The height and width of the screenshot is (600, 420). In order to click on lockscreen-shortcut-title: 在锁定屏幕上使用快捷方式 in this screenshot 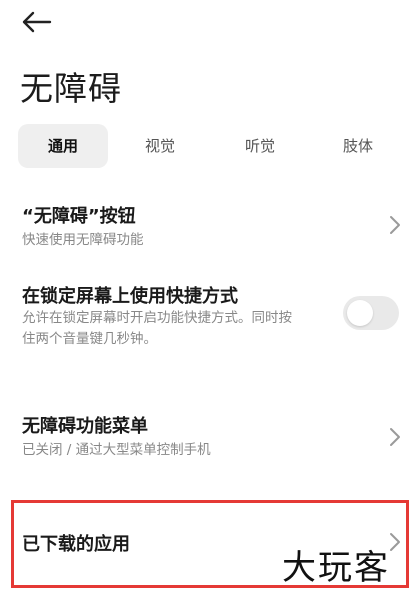, I will do `click(130, 296)`.